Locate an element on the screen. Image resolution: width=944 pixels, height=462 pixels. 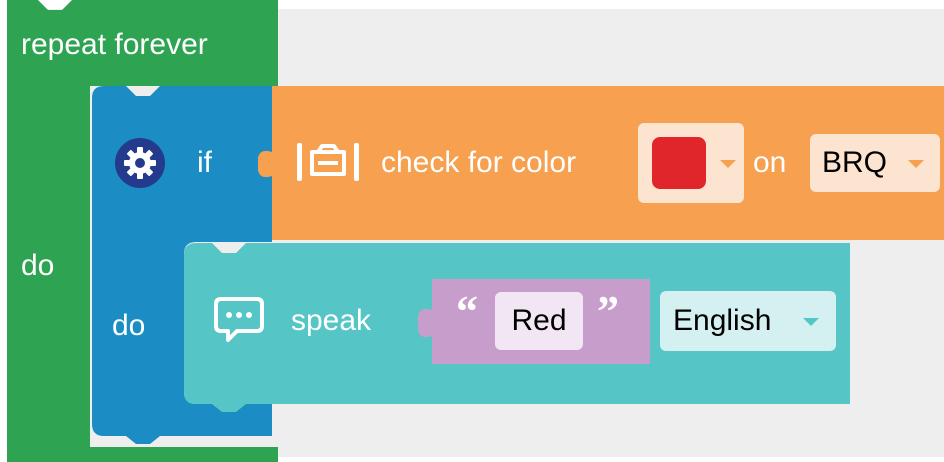
chevron-down-icon is located at coordinates (811, 322).